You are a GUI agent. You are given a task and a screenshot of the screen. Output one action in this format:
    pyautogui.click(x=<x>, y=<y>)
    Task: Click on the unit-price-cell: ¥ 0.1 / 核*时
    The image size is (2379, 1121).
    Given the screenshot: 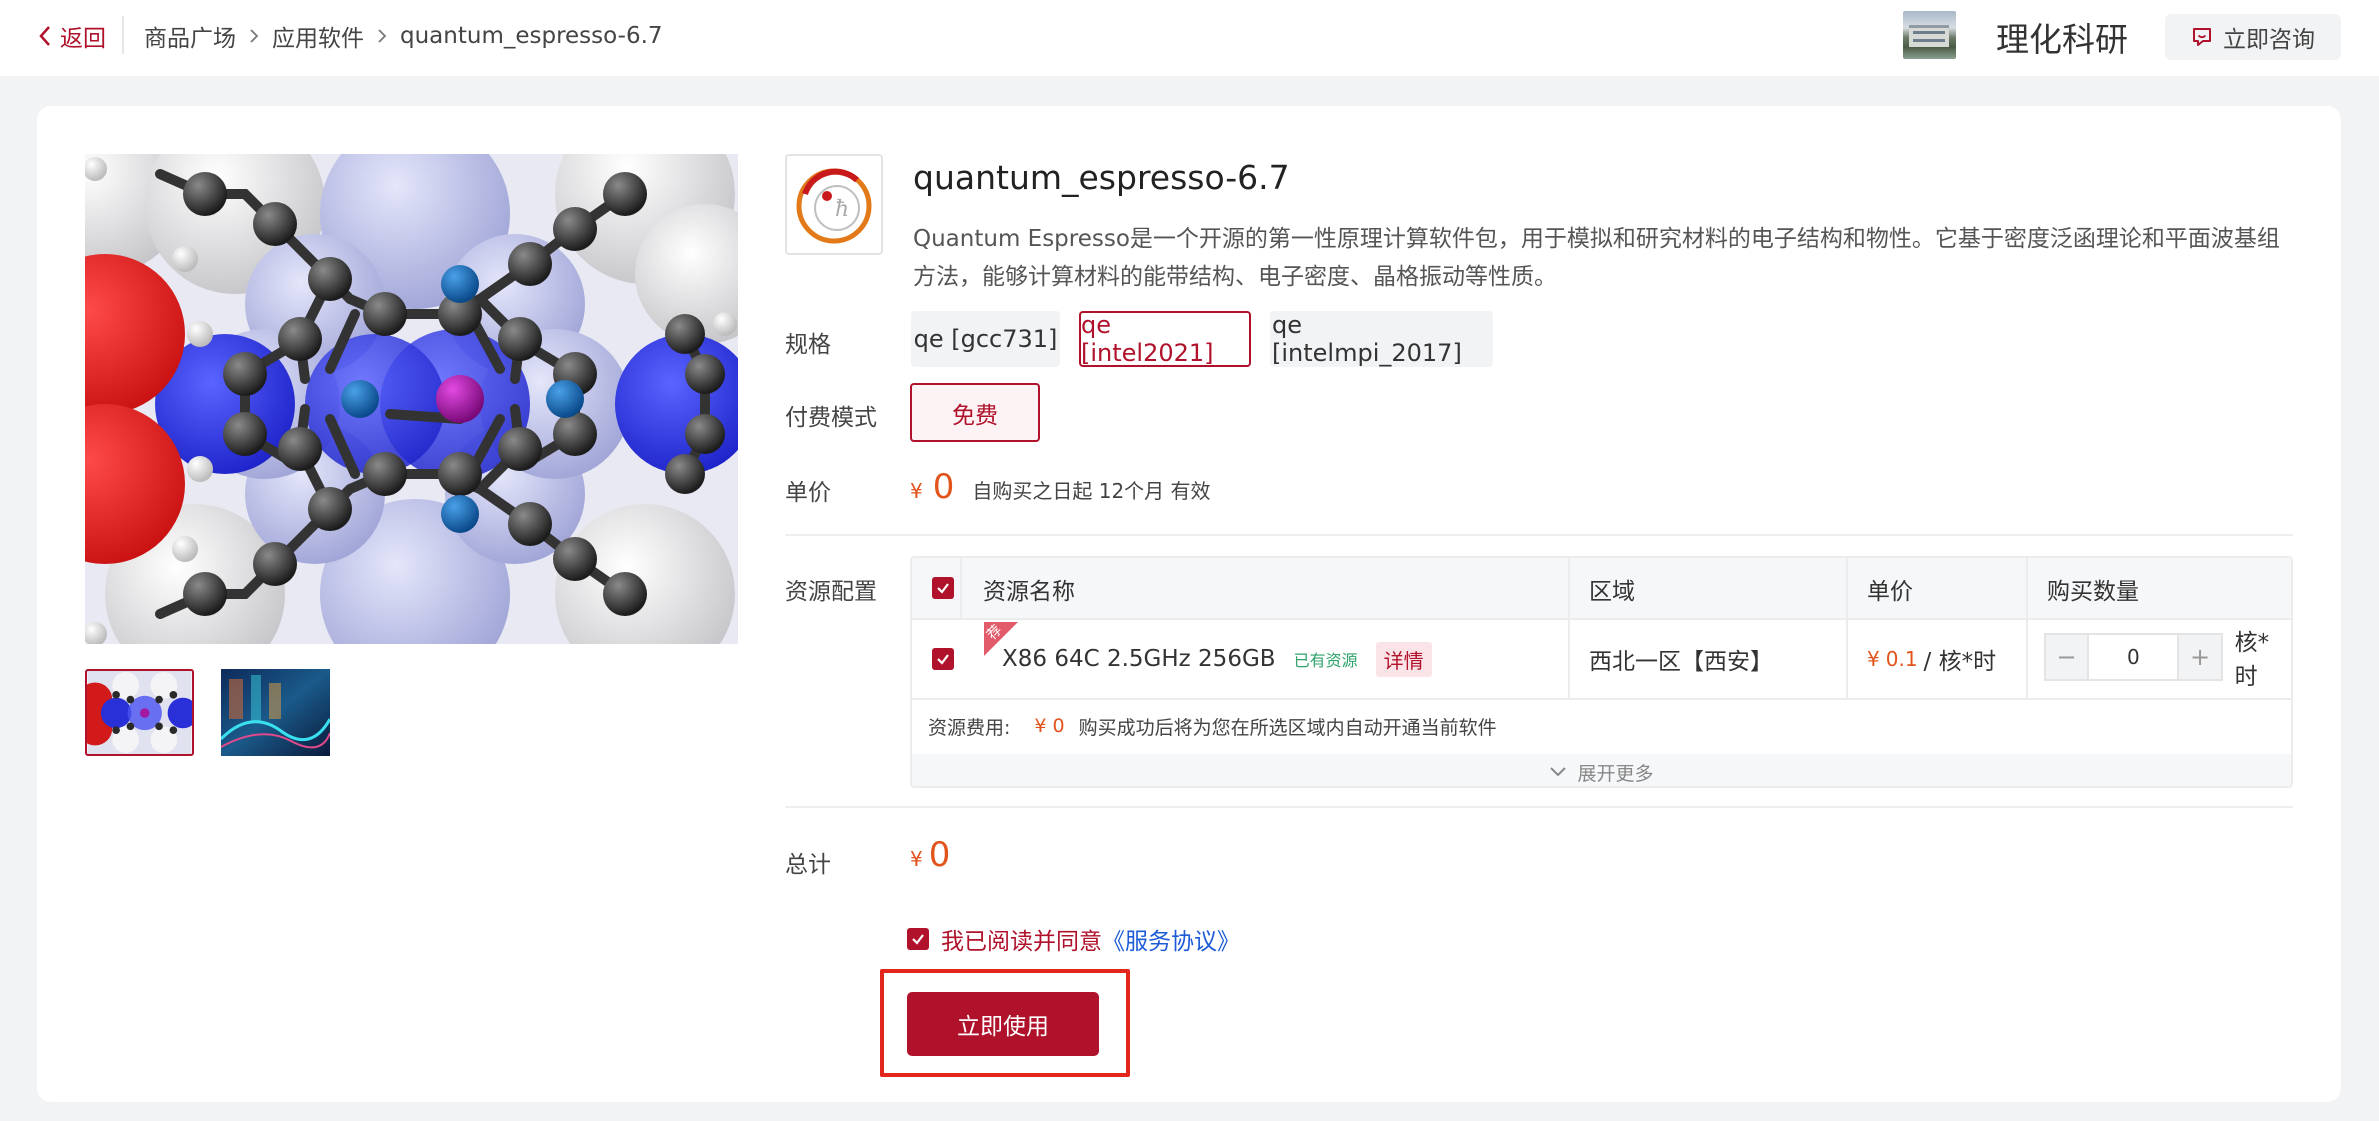 What is the action you would take?
    pyautogui.click(x=1931, y=659)
    